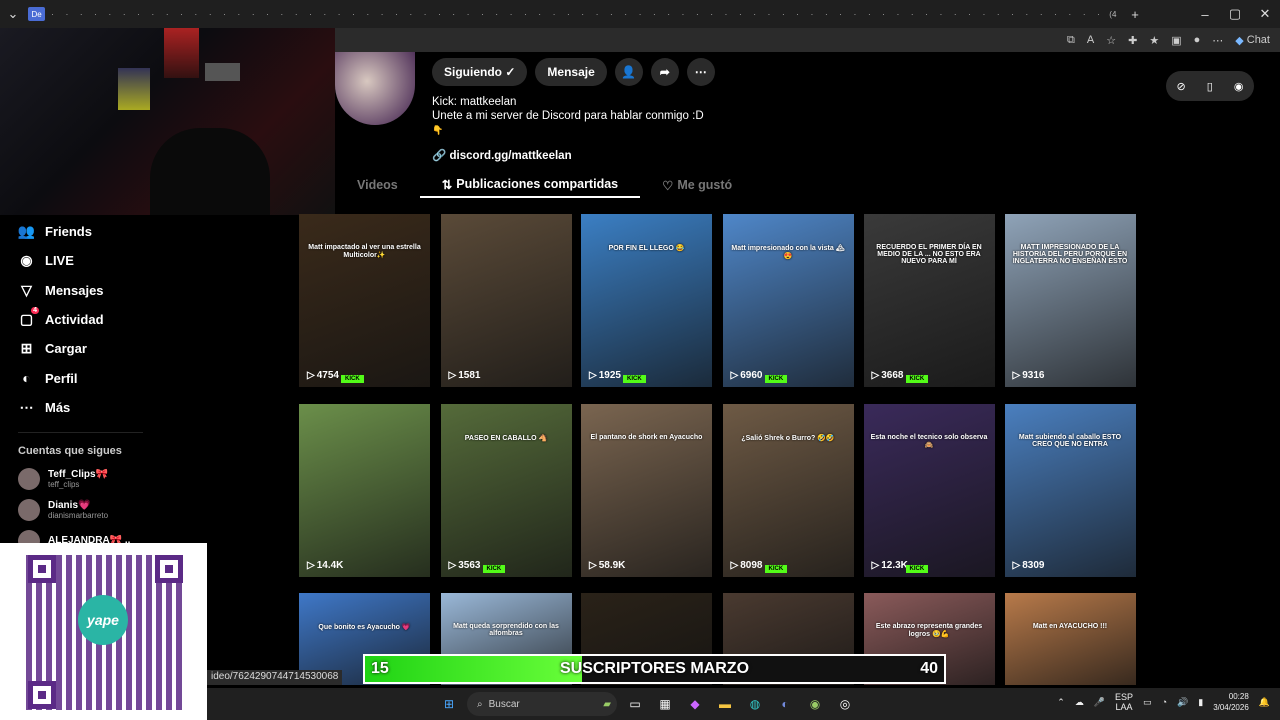 This screenshot has width=1280, height=720. What do you see at coordinates (1252, 40) in the screenshot?
I see `copilot-chat-button: ◆ Chat` at bounding box center [1252, 40].